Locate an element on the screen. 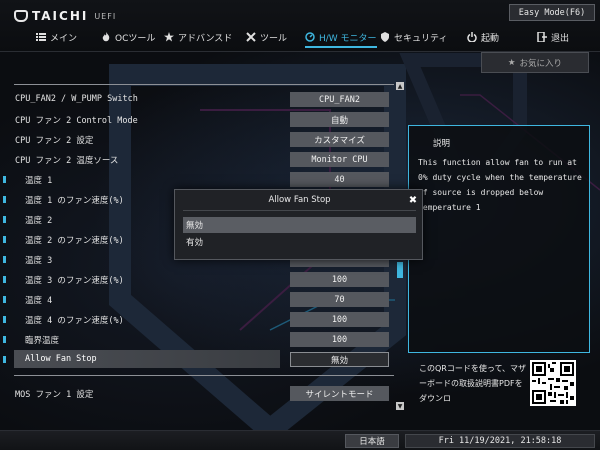 The width and height of the screenshot is (600, 450). list-icon is located at coordinates (41, 37).